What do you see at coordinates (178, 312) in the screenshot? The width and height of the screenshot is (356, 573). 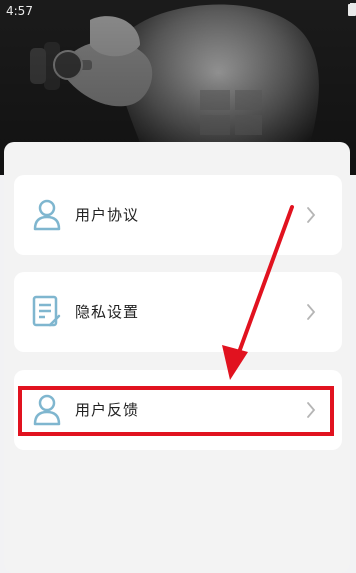 I see `menu-item-privacy-settings: 隐私设置` at bounding box center [178, 312].